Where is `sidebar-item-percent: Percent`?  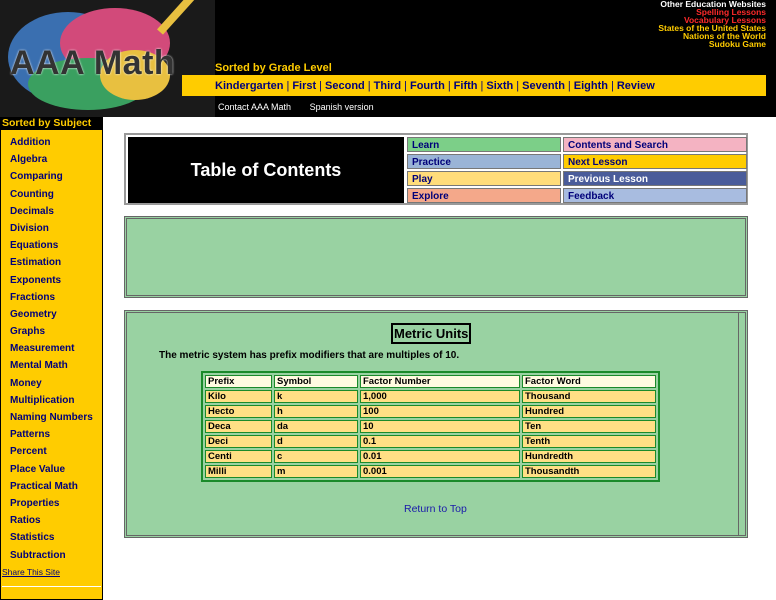
sidebar-item-percent: Percent is located at coordinates (51, 451).